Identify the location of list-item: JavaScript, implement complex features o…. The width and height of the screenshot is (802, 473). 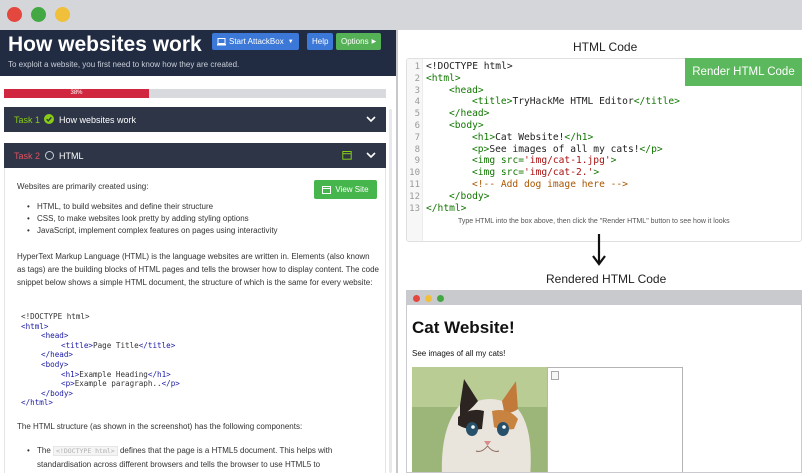
(202, 231).